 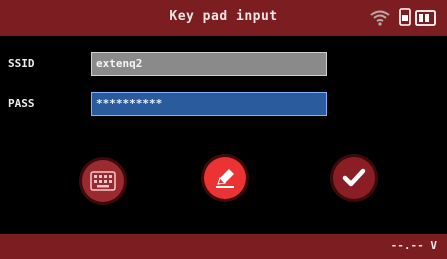 What do you see at coordinates (209, 64) in the screenshot?
I see `ssid-input: extenq2` at bounding box center [209, 64].